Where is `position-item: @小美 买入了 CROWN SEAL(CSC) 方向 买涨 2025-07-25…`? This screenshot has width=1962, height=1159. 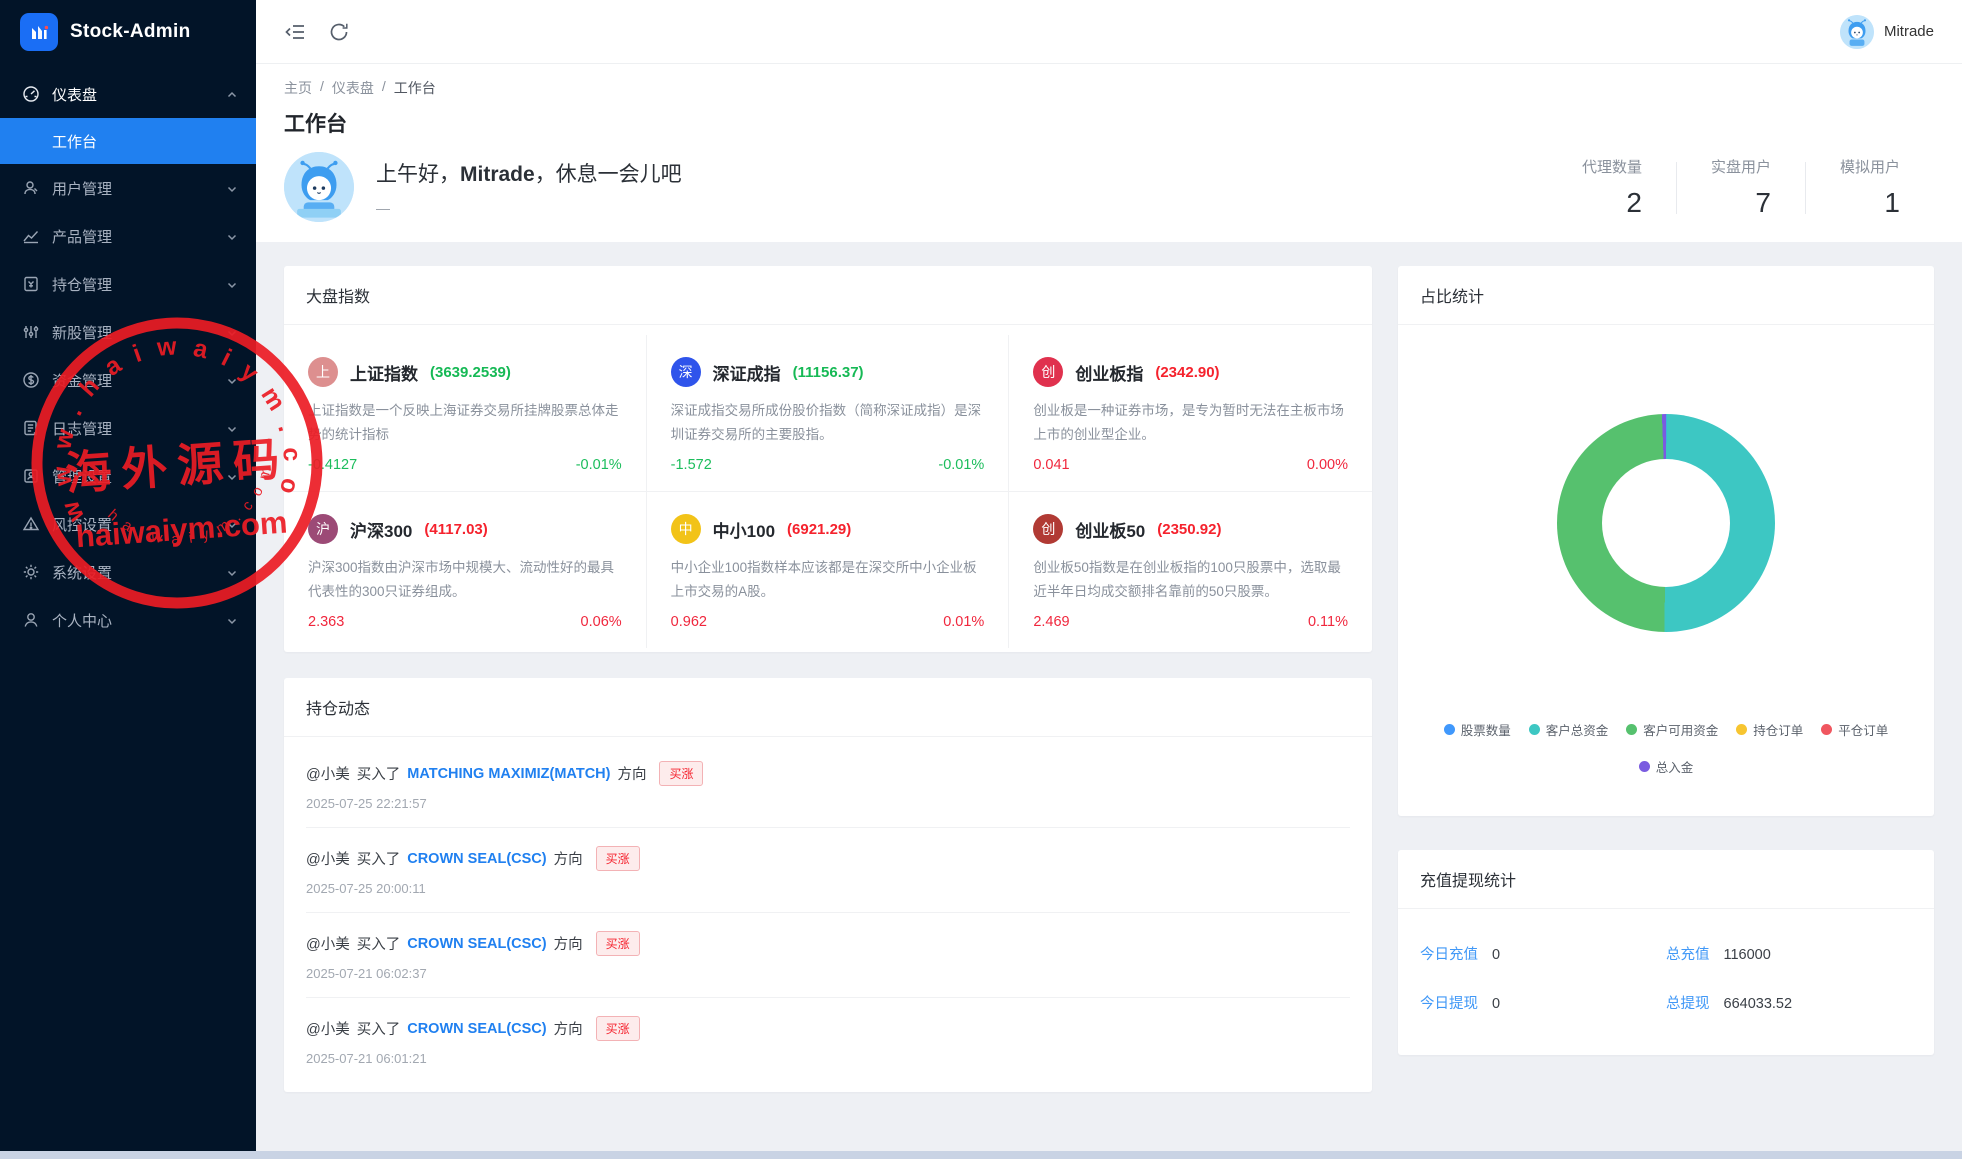
position-item: @小美 买入了 CROWN SEAL(CSC) 方向 买涨 2025-07-25… is located at coordinates (828, 870).